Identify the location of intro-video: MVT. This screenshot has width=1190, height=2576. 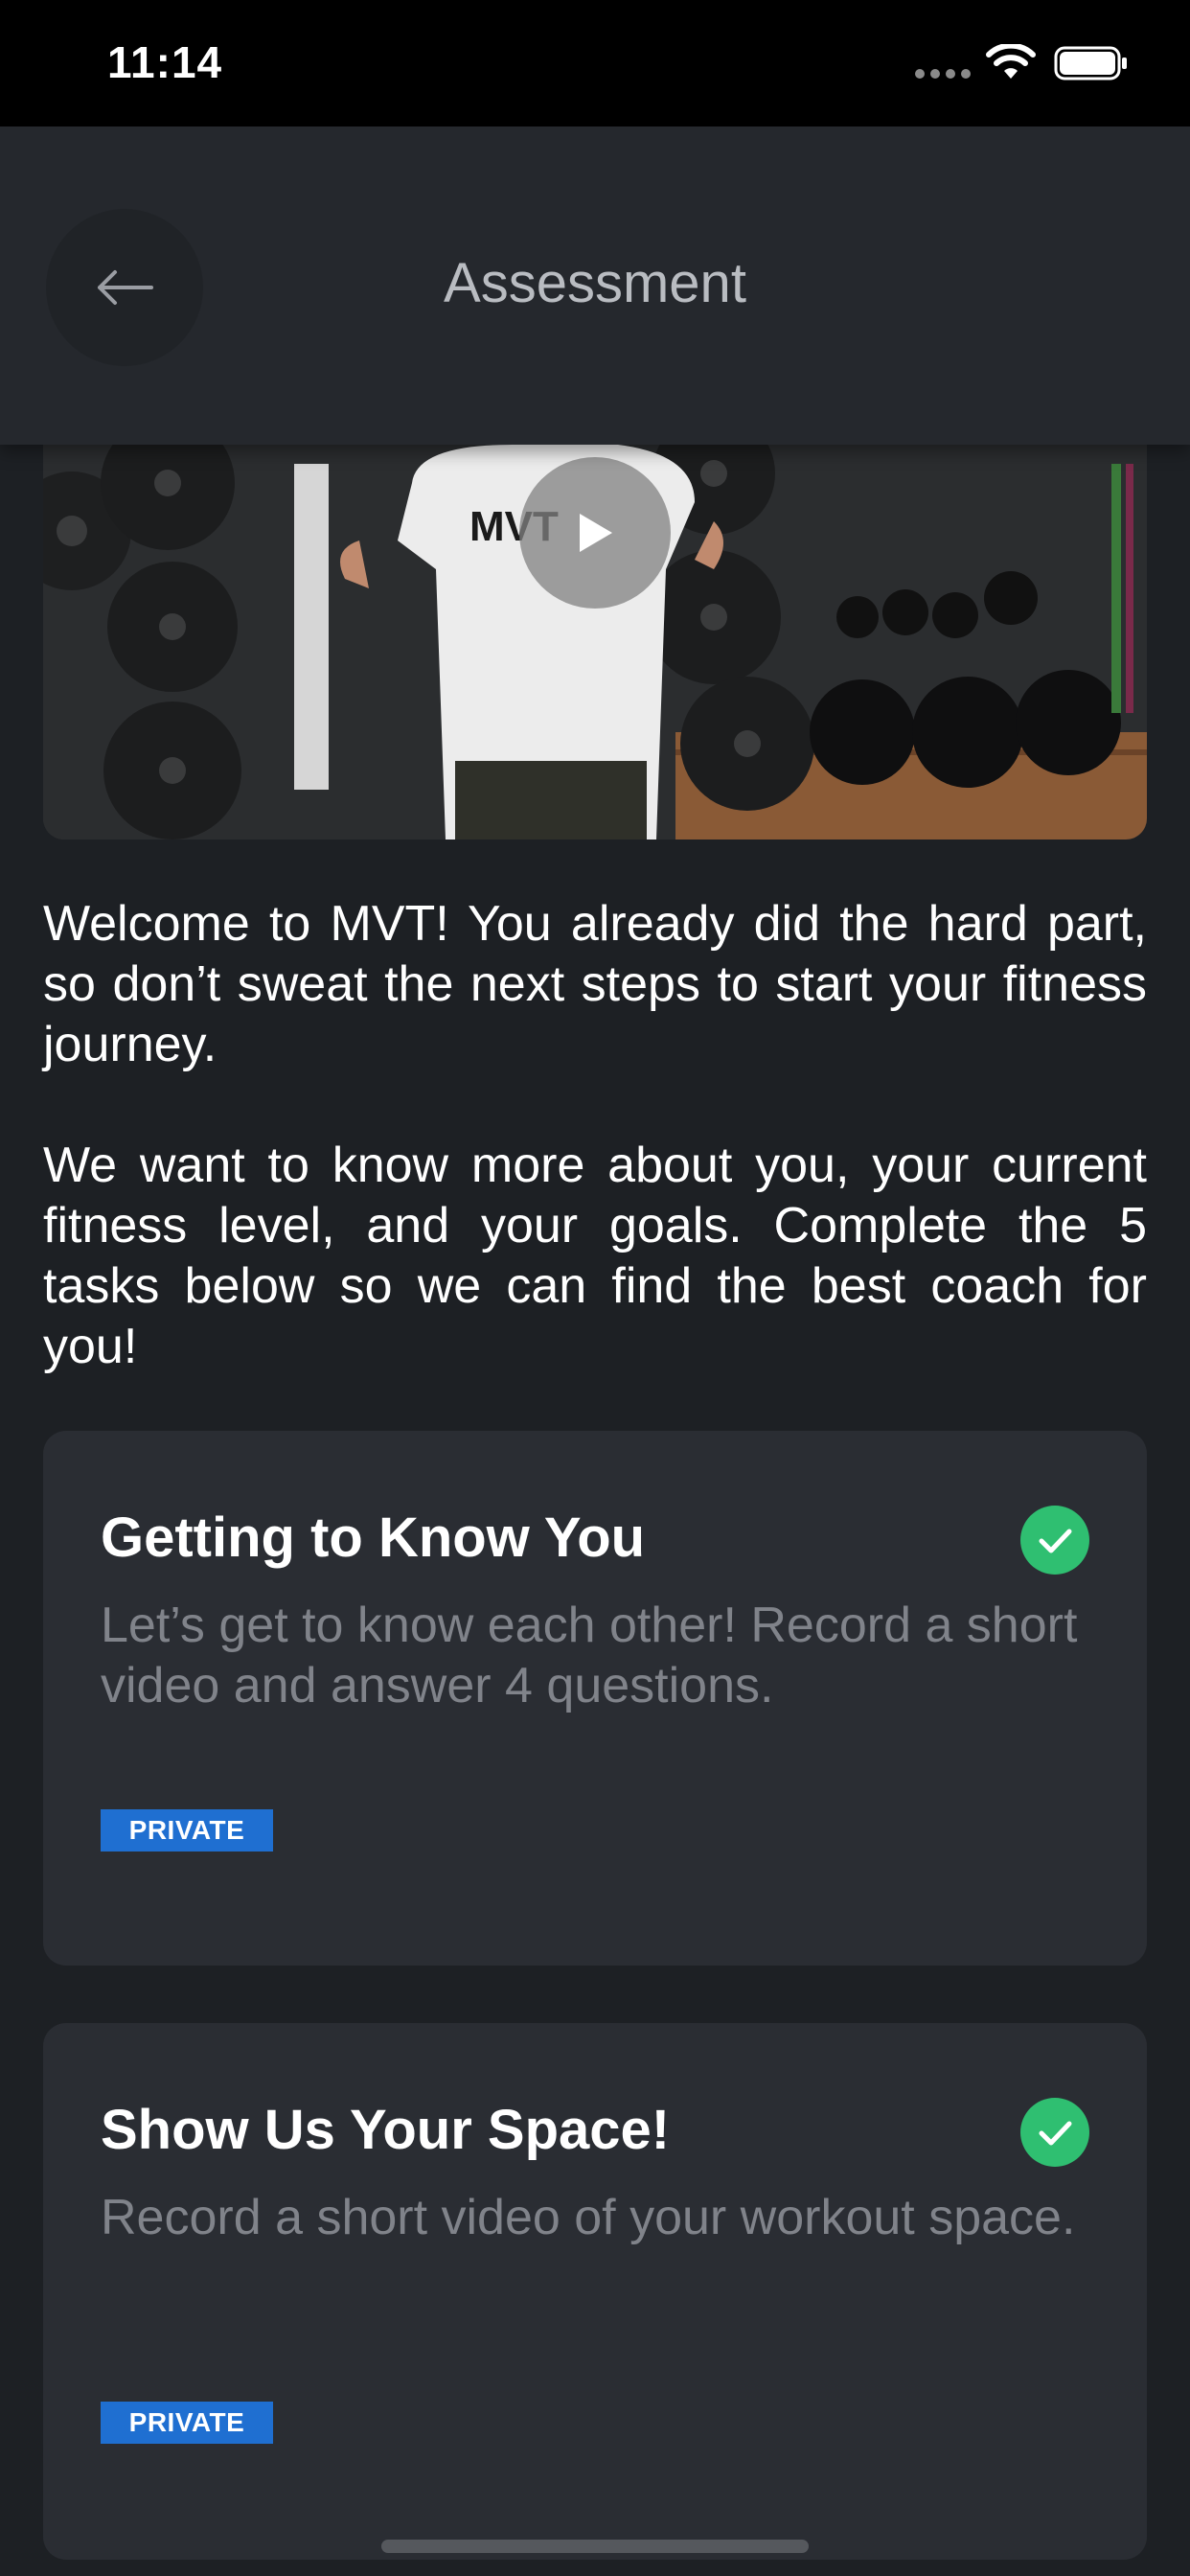
(595, 642).